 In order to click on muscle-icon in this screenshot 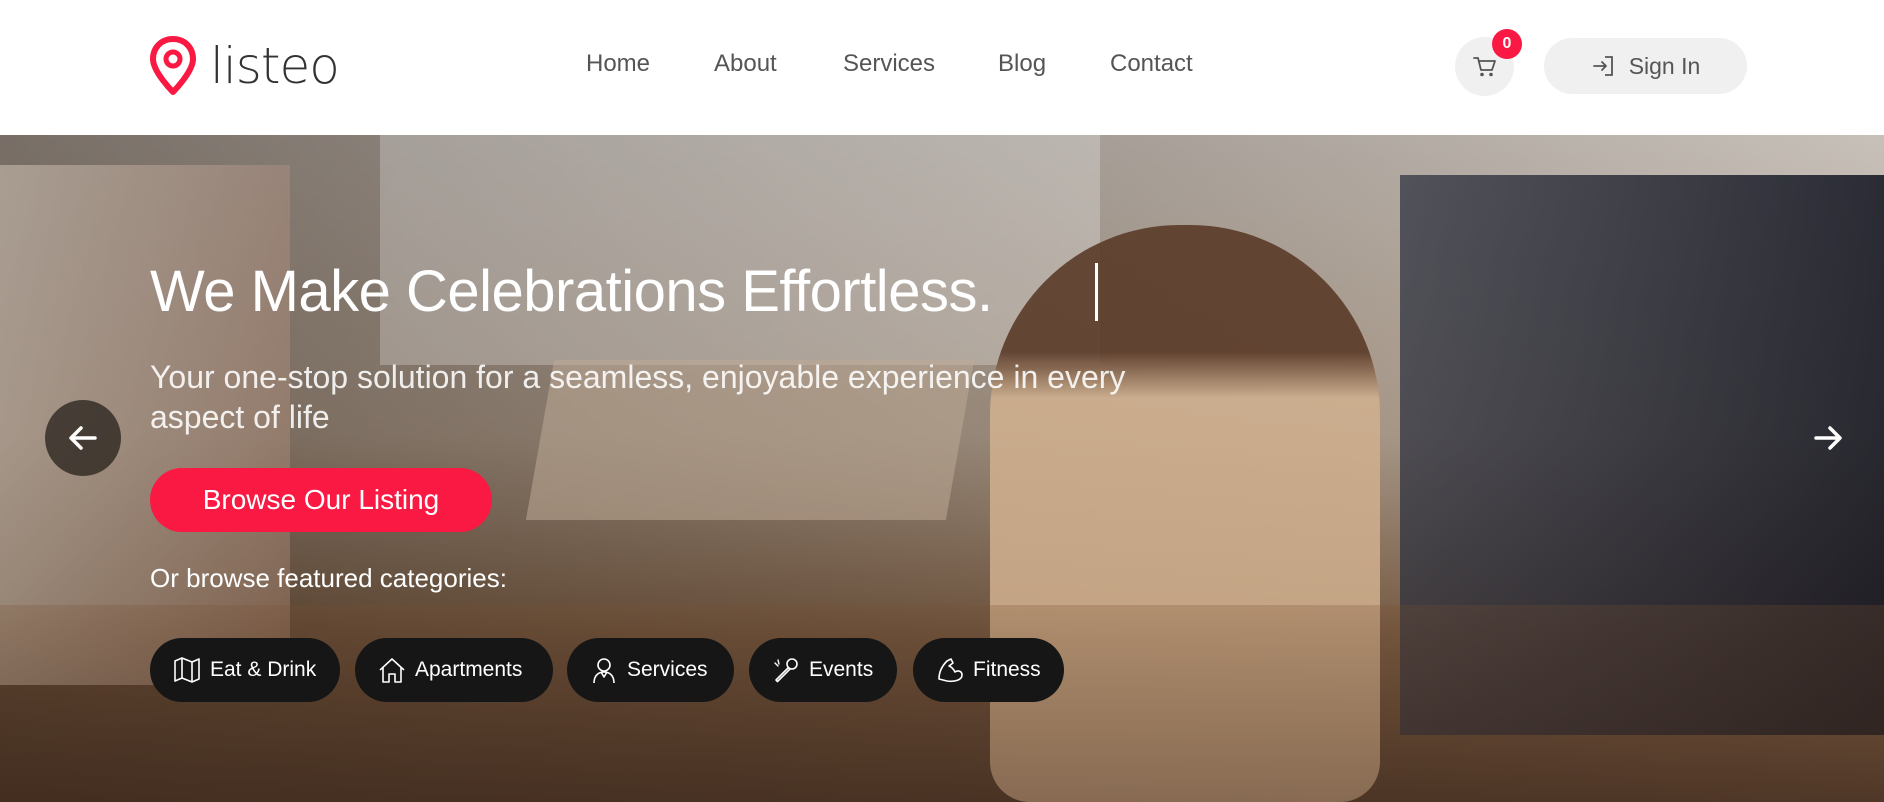, I will do `click(950, 670)`.